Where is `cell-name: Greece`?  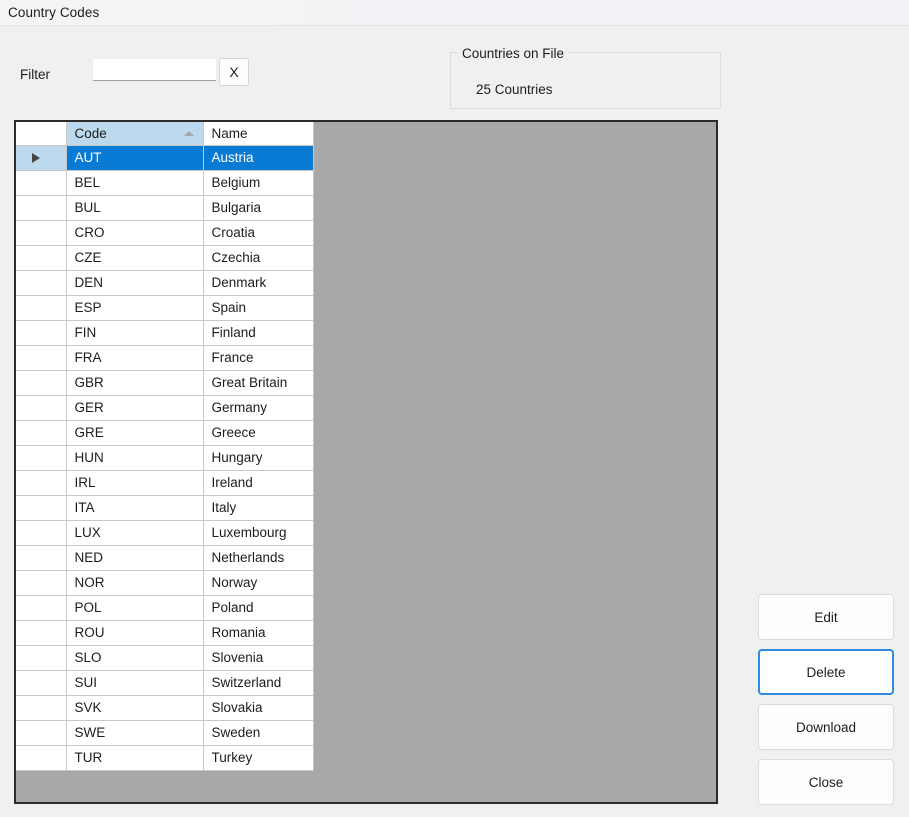
cell-name: Greece is located at coordinates (258, 433).